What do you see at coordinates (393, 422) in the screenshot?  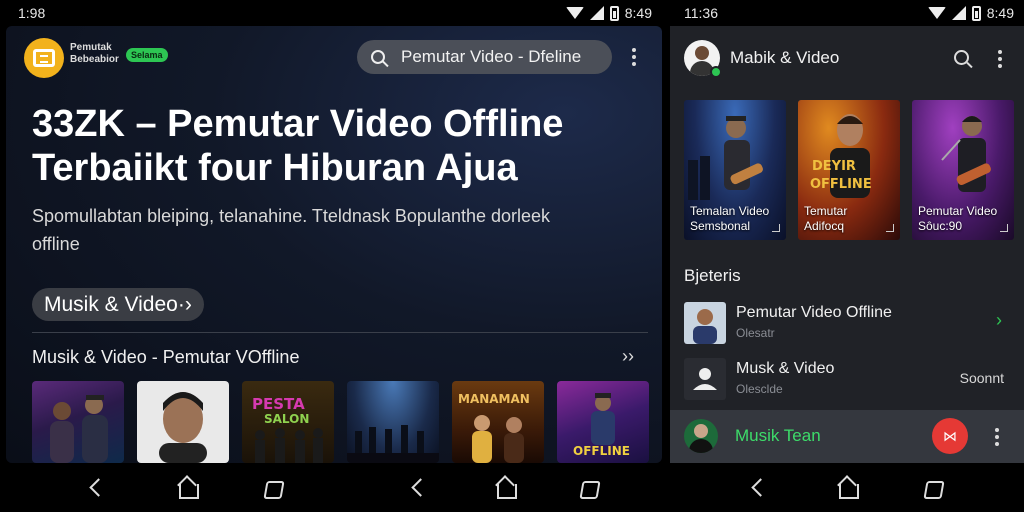 I see `thumbnail-concert-stage` at bounding box center [393, 422].